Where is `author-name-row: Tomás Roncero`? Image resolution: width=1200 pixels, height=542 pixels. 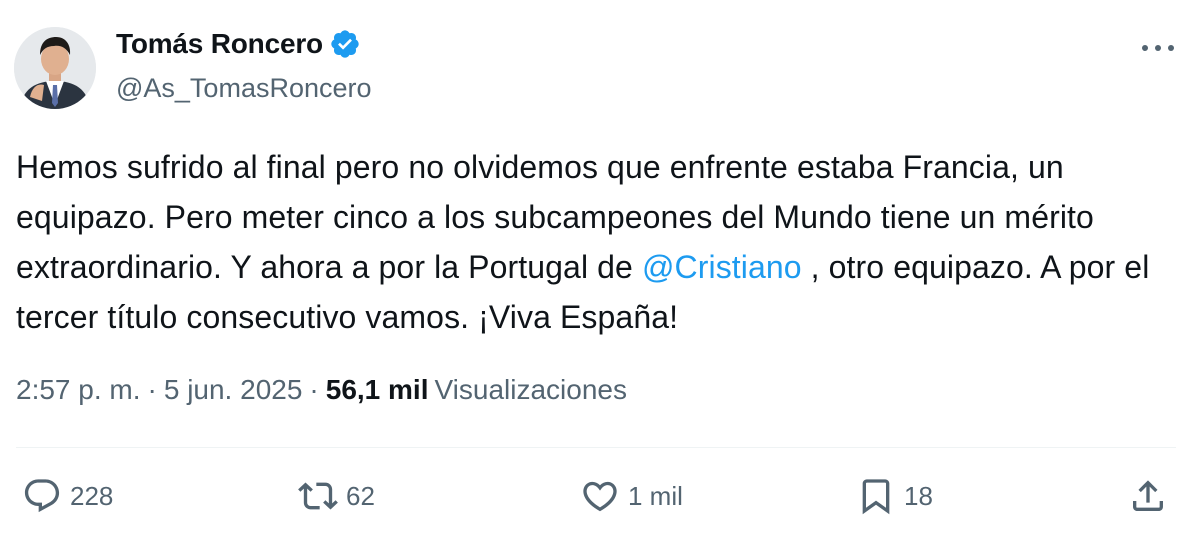
author-name-row: Tomás Roncero is located at coordinates (238, 44).